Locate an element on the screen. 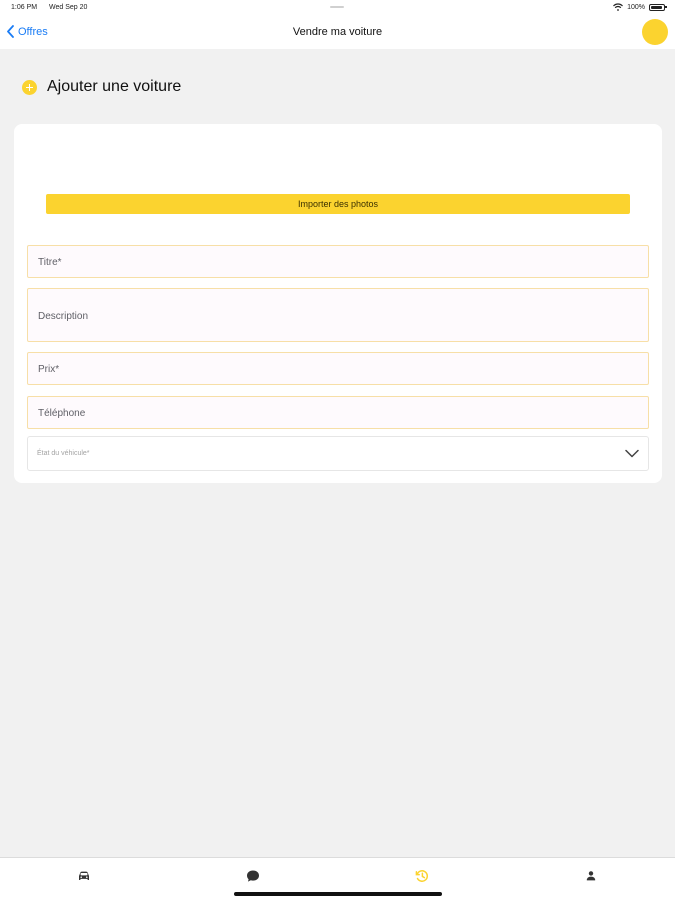 This screenshot has height=900, width=675. tab-profile is located at coordinates (591, 876).